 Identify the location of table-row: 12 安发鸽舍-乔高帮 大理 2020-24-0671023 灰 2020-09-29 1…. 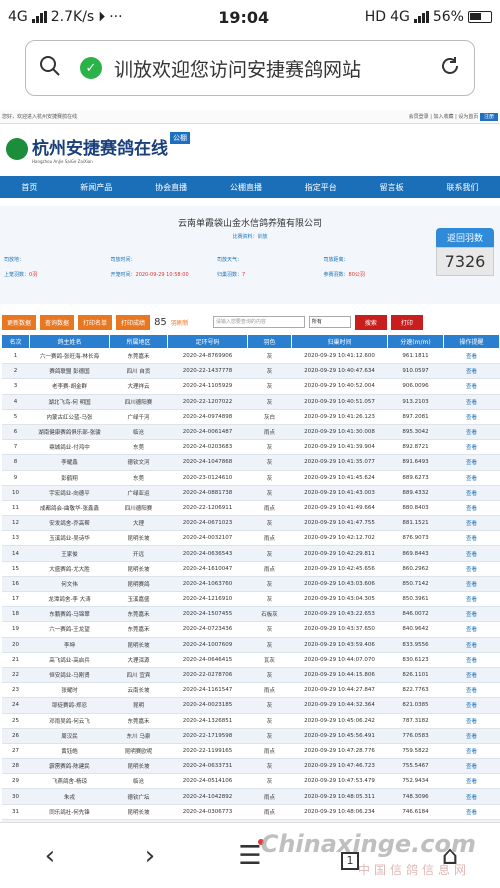
(250, 523).